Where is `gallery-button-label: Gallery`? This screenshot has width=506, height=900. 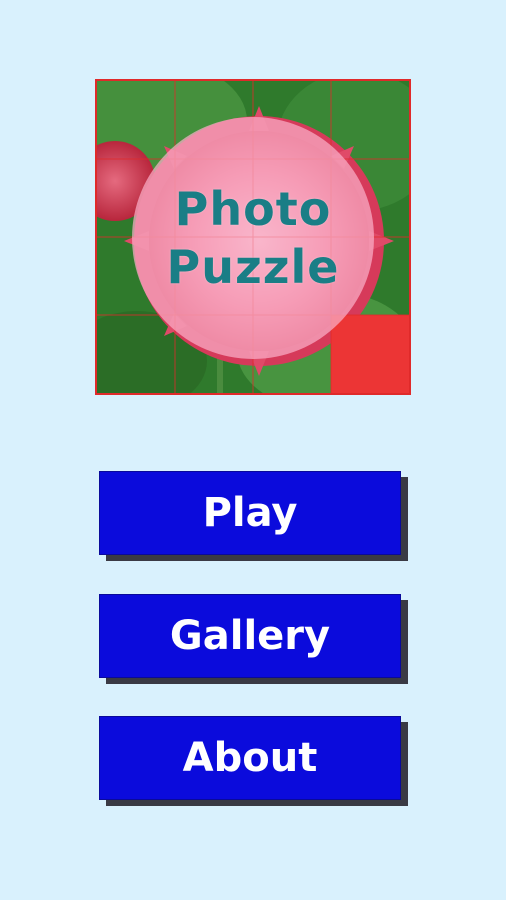
gallery-button-label: Gallery is located at coordinates (250, 636).